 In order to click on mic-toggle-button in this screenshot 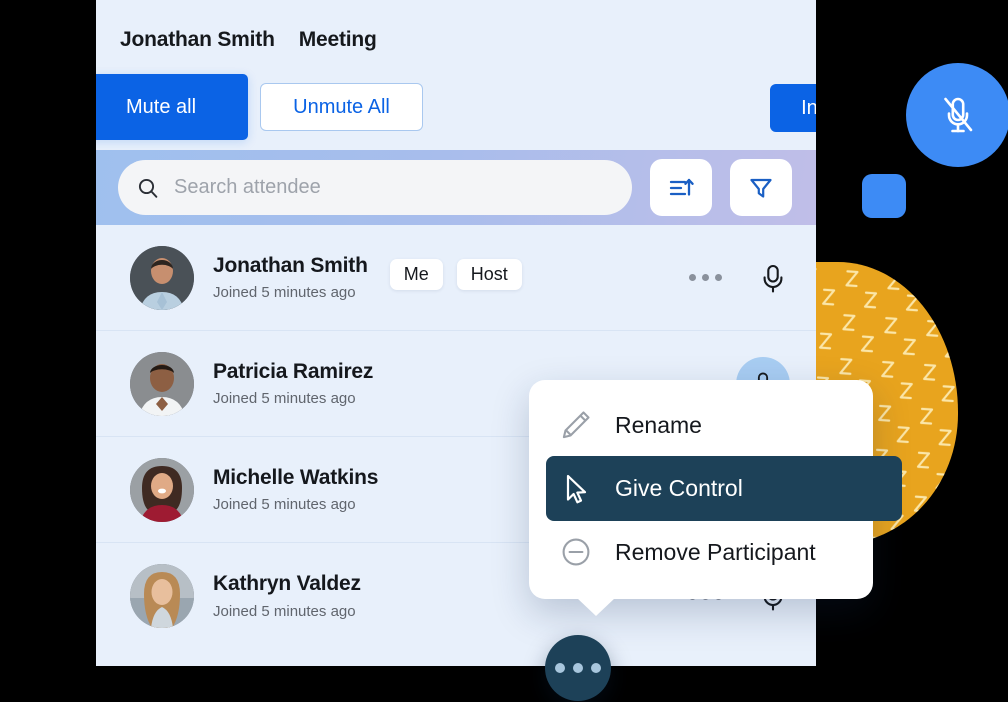, I will do `click(773, 278)`.